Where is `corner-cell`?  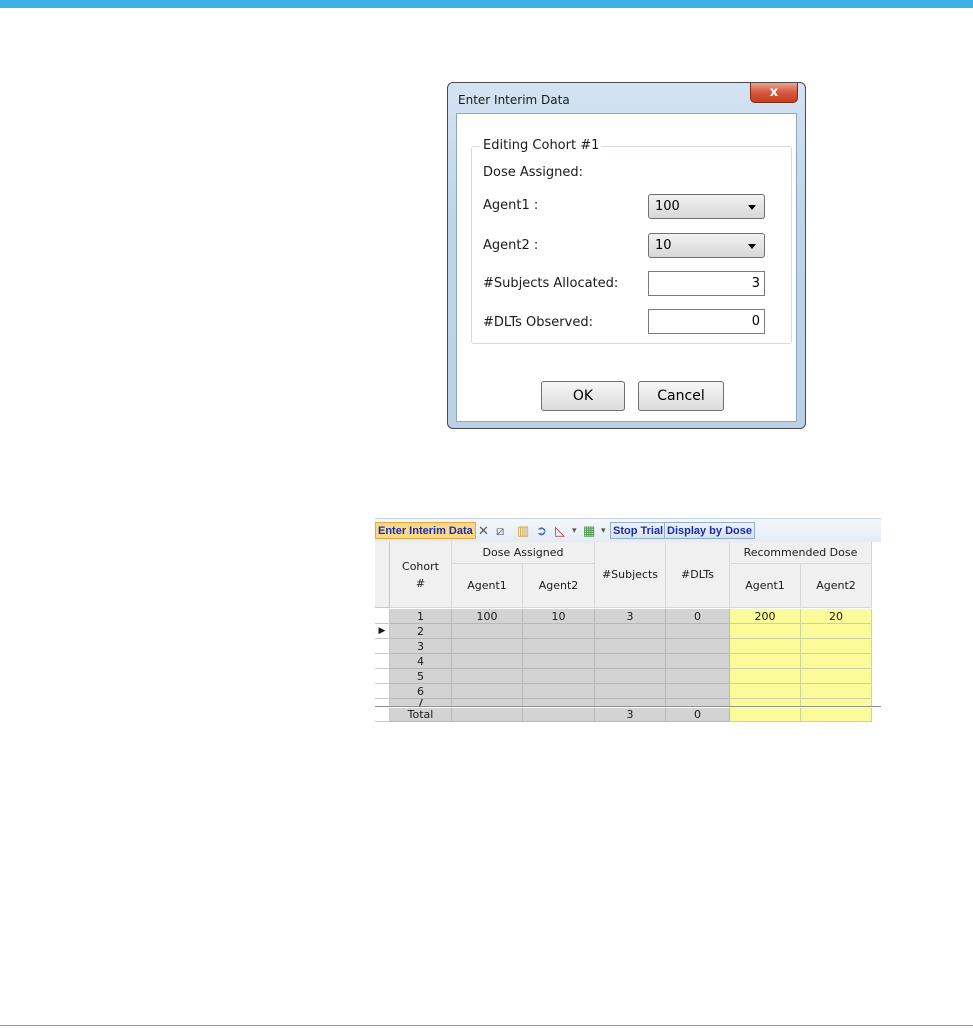
corner-cell is located at coordinates (382, 575).